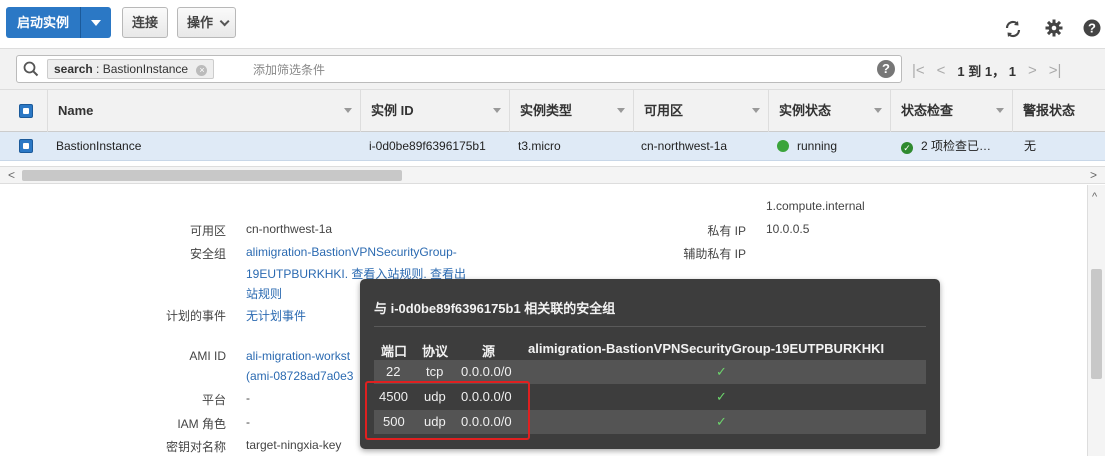 Image resolution: width=1105 pixels, height=456 pixels. I want to click on search-input: search : BastionInstance × 添加筛选条件 ?, so click(459, 69).